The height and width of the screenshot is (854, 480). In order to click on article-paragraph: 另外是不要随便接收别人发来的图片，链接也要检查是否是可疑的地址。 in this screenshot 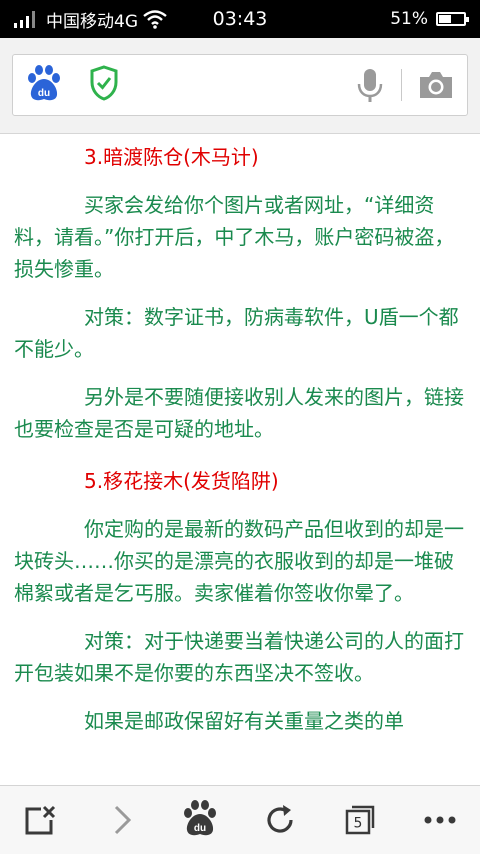, I will do `click(239, 413)`.